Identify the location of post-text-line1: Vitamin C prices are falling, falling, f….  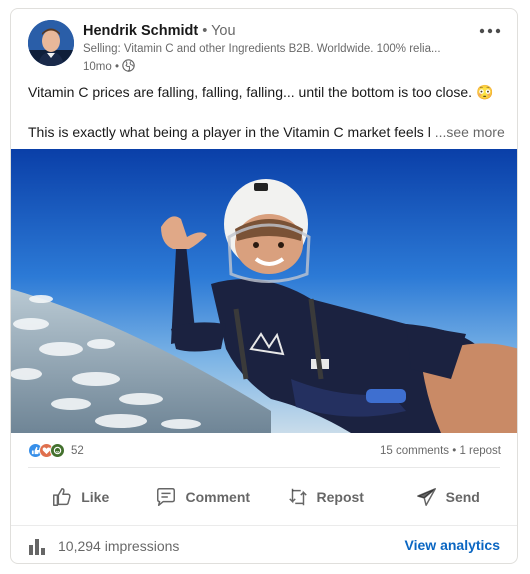
(267, 92).